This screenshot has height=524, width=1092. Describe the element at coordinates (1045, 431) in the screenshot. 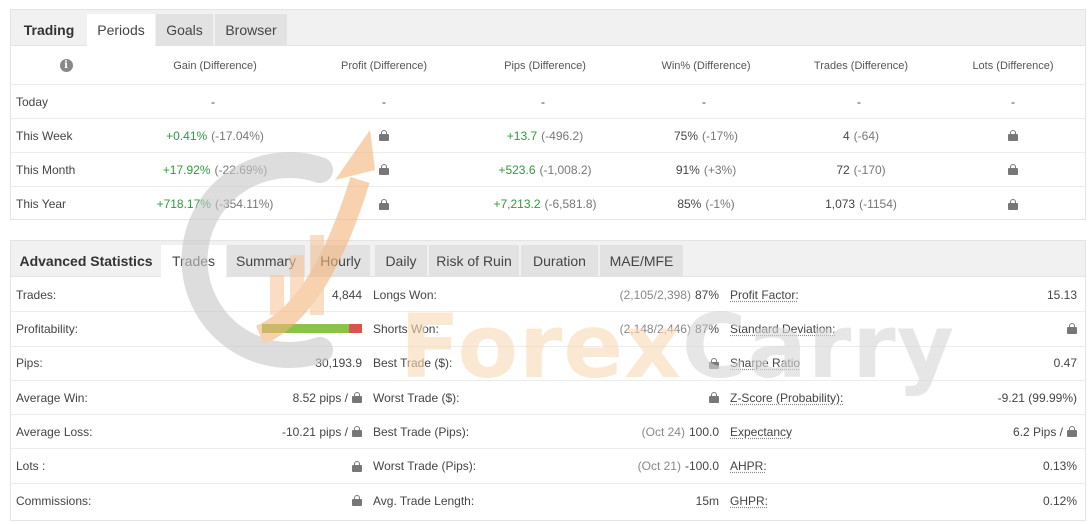

I see `stat-value-cell: 6.2 Pips /` at that location.